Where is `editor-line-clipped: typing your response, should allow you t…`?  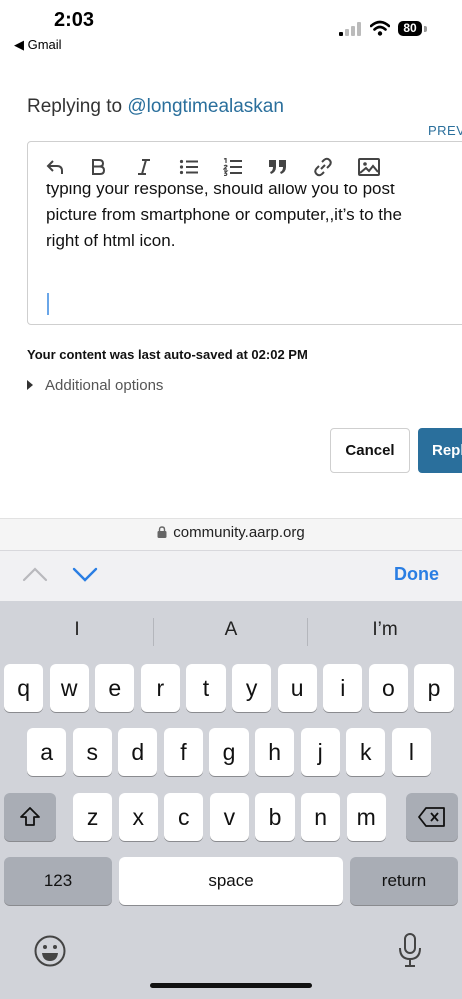 editor-line-clipped: typing your response, should allow you t… is located at coordinates (251, 193).